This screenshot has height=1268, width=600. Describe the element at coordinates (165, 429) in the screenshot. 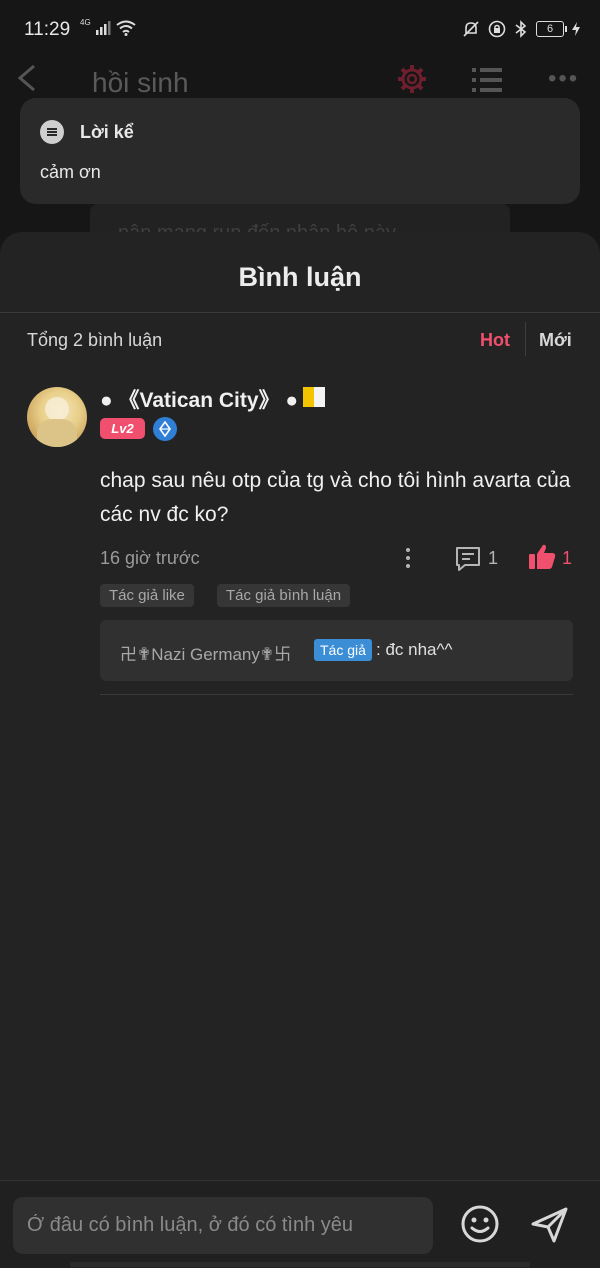

I see `diamond-badge-icon` at that location.